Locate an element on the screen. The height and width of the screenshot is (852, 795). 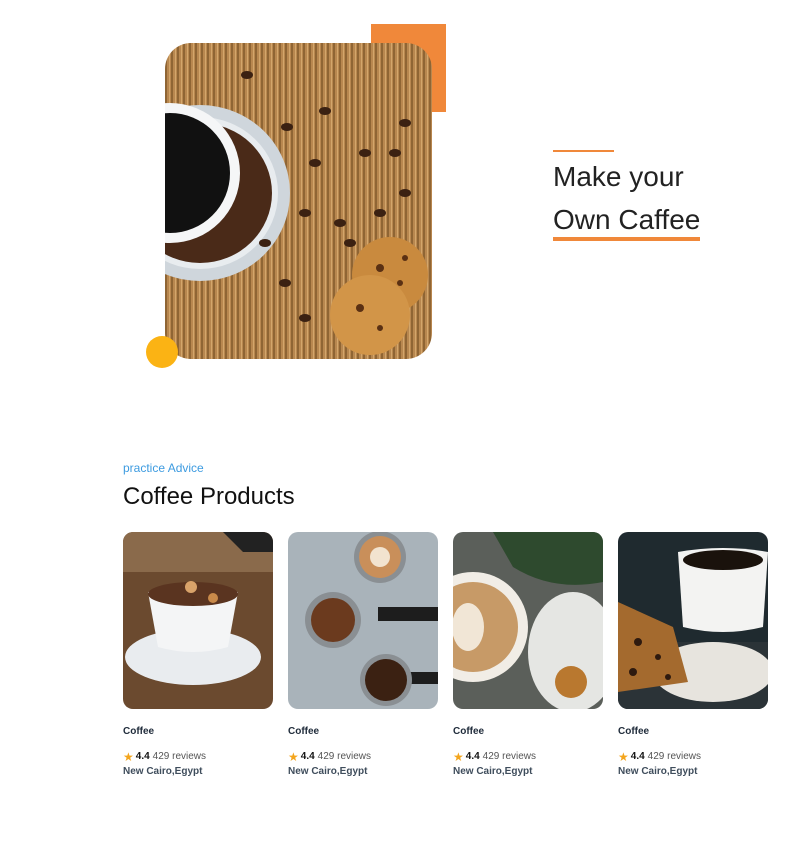
hero-image is located at coordinates (298, 201).